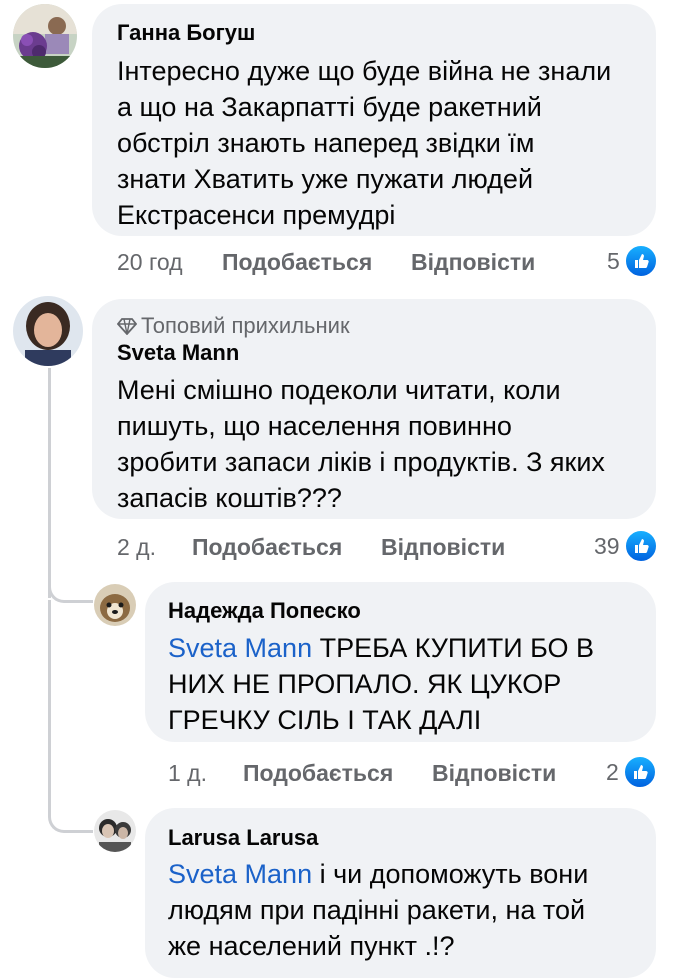 The width and height of the screenshot is (673, 978). Describe the element at coordinates (314, 426) in the screenshot. I see `comment-line: пишуть, що населення повинно` at that location.